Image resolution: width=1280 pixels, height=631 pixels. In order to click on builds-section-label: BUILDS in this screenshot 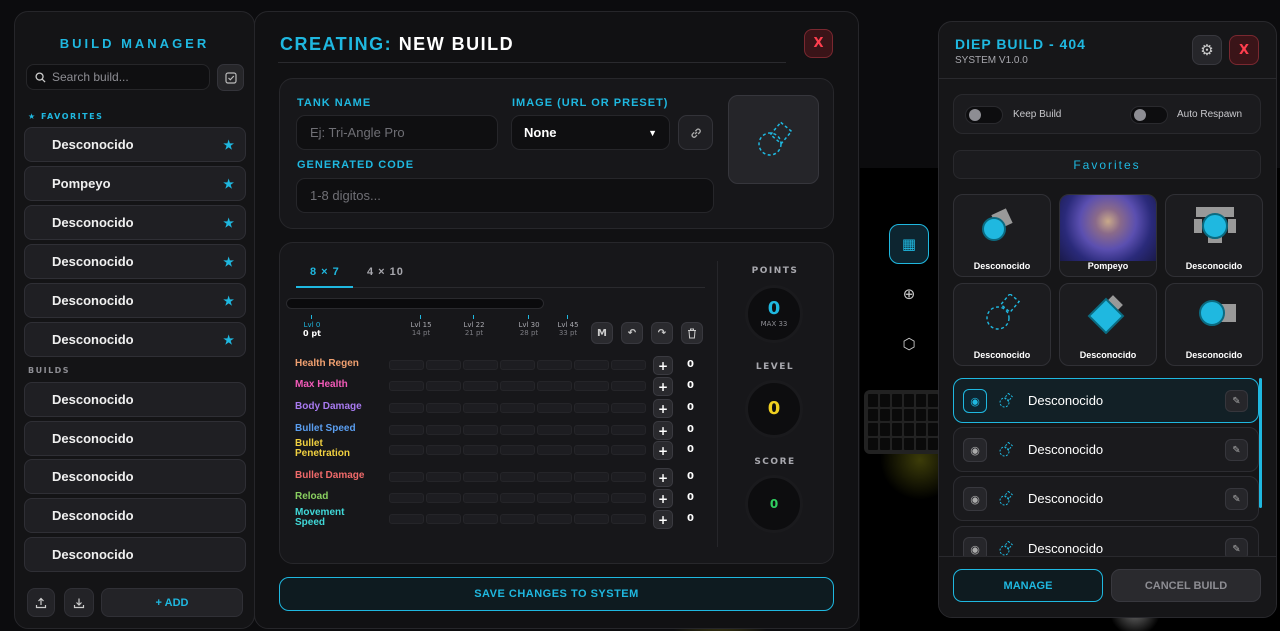, I will do `click(49, 370)`.